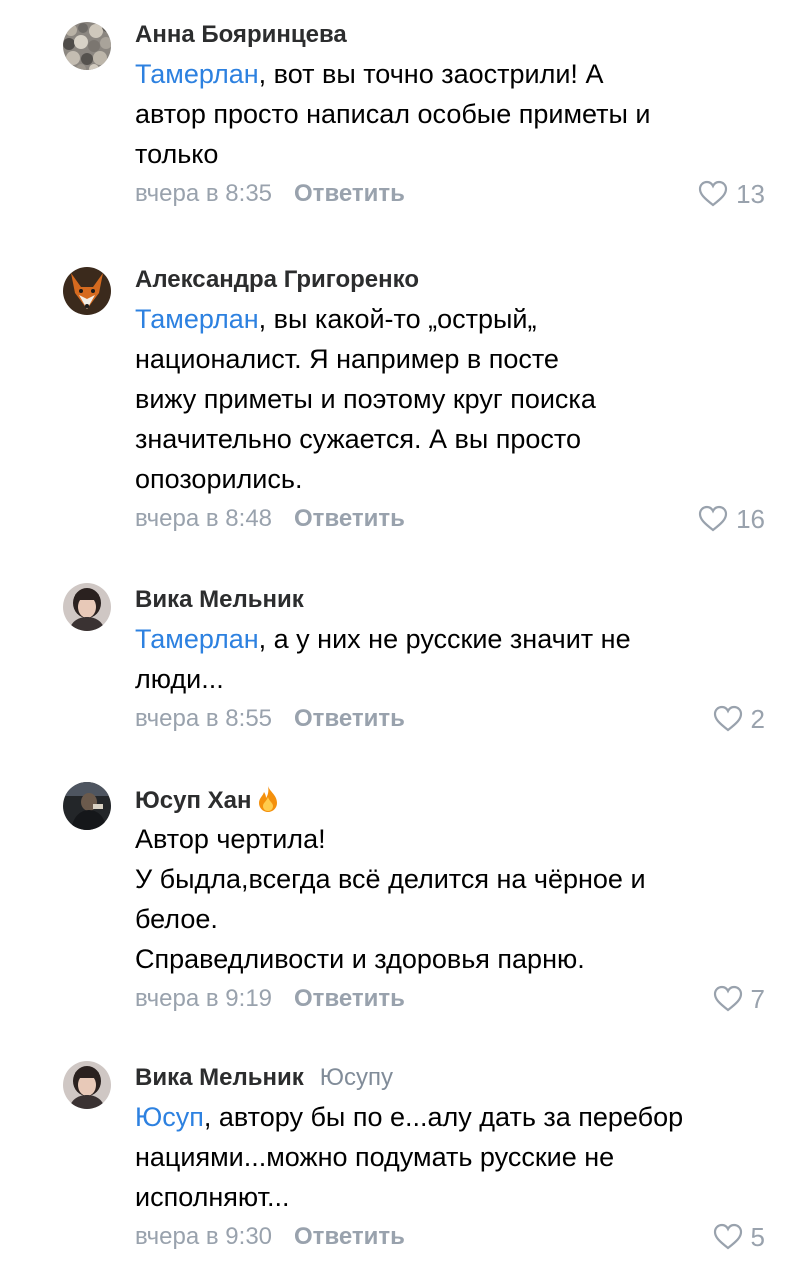 The height and width of the screenshot is (1280, 799). What do you see at coordinates (757, 1237) in the screenshot?
I see `like-count: 5` at bounding box center [757, 1237].